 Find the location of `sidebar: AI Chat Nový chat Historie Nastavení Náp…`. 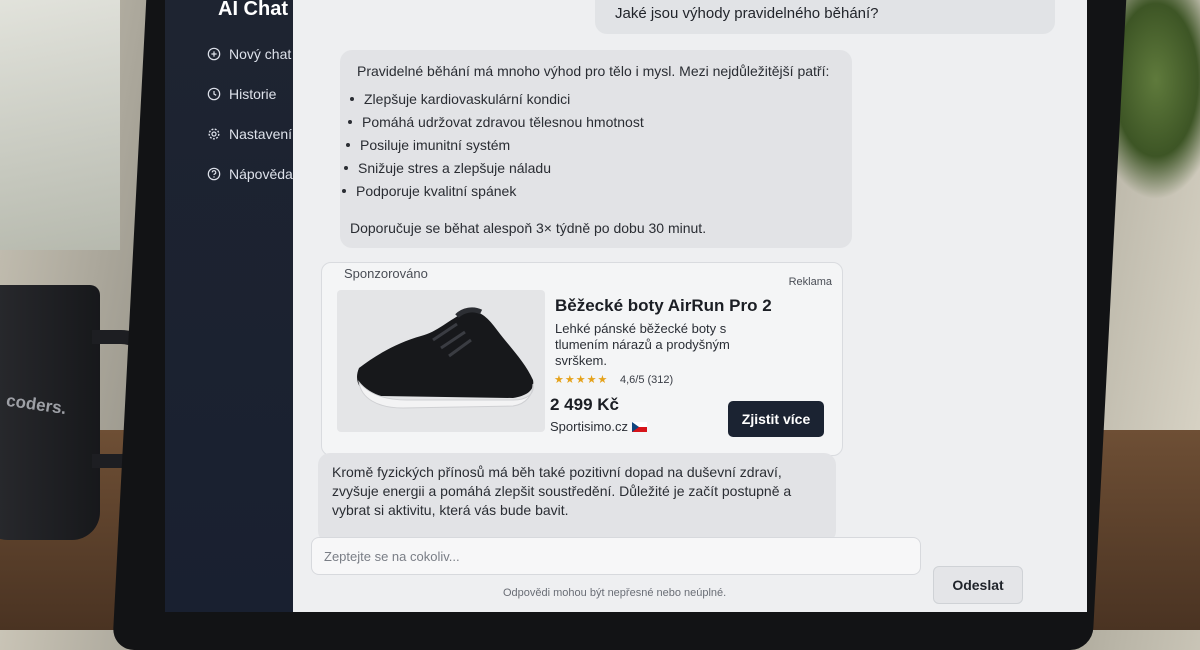

sidebar: AI Chat Nový chat Historie Nastavení Náp… is located at coordinates (229, 306).